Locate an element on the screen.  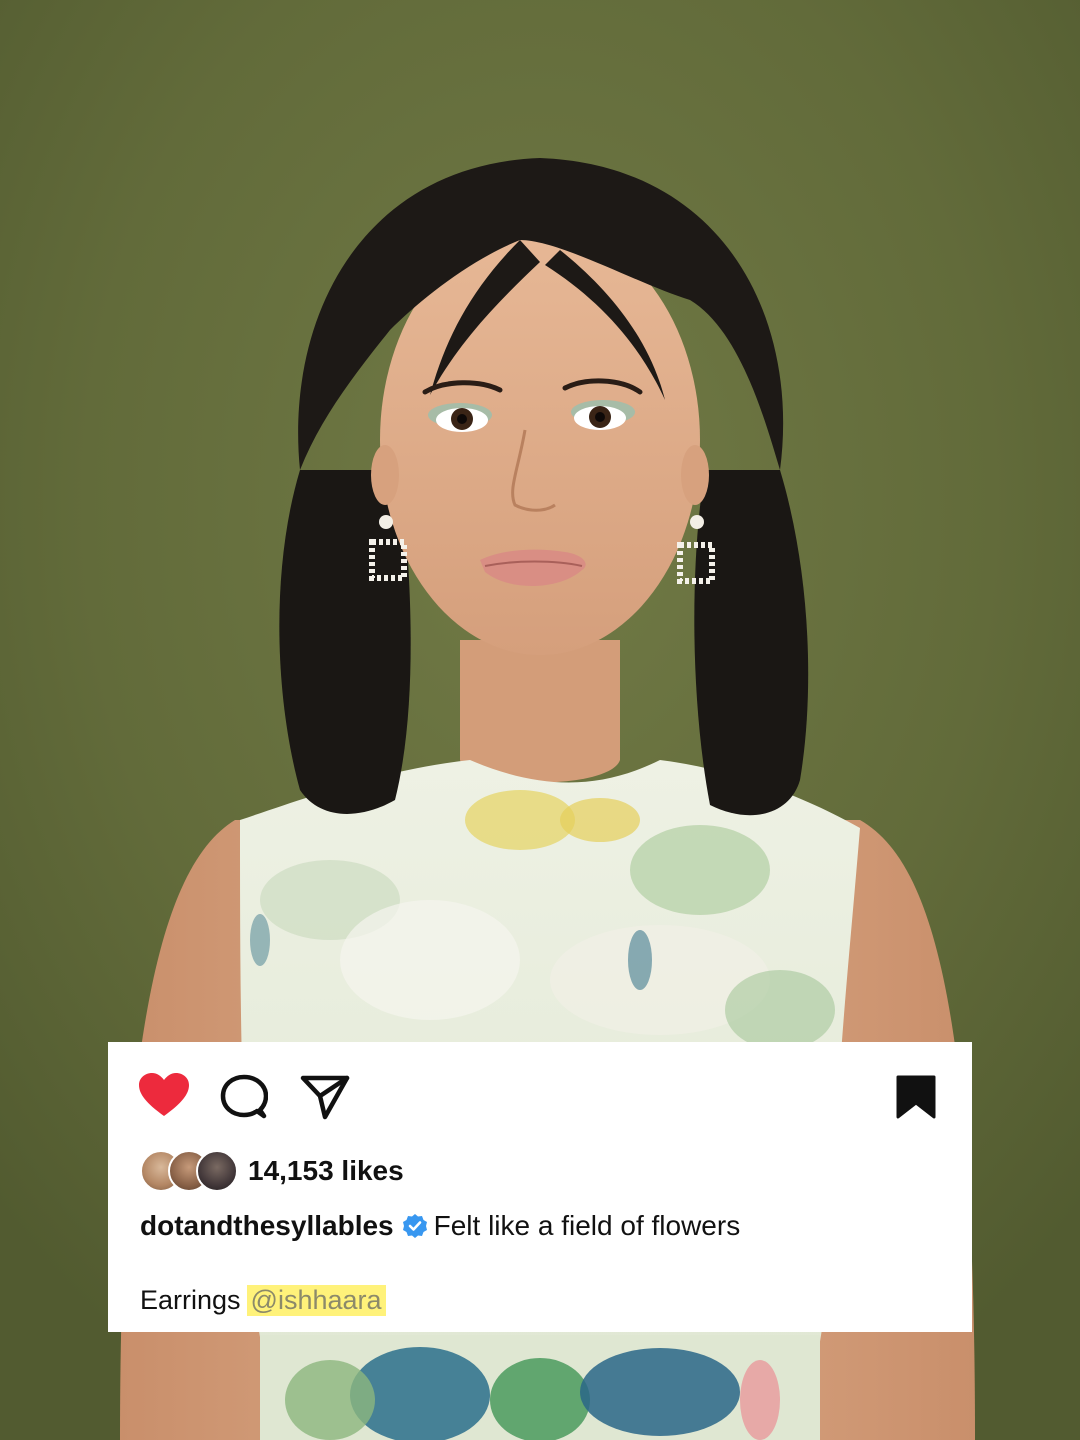
liker-avatars is located at coordinates (191, 1171).